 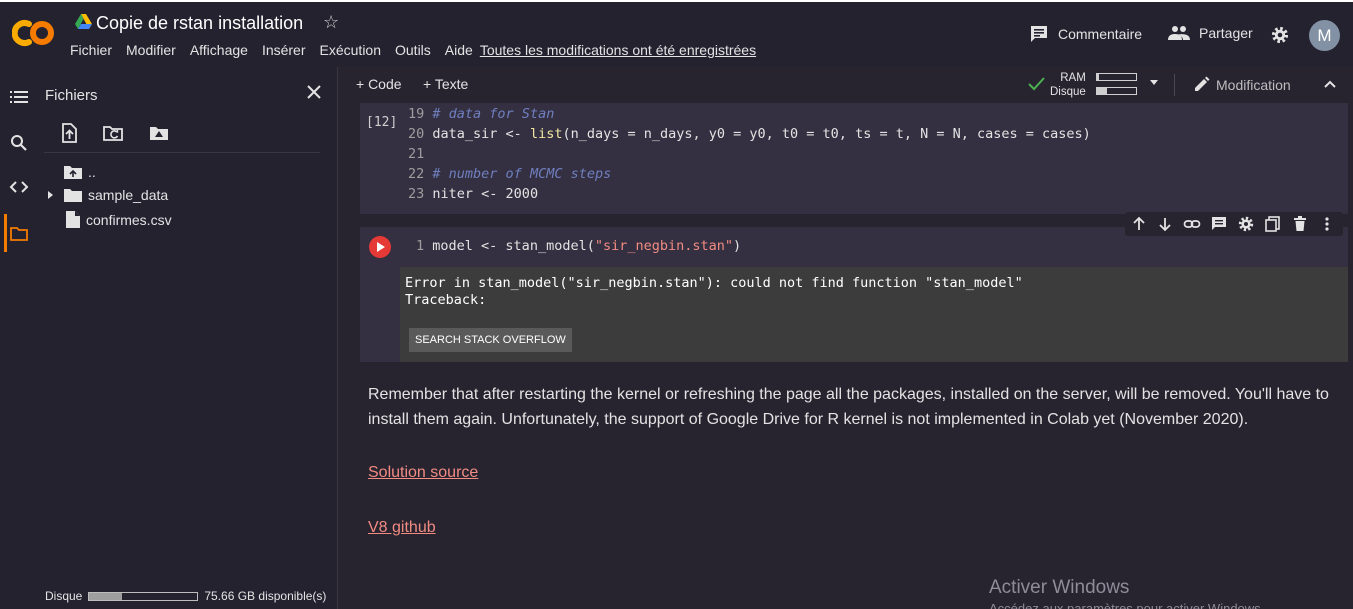 What do you see at coordinates (522, 174) in the screenshot?
I see `code-comment: # number of MCMC steps` at bounding box center [522, 174].